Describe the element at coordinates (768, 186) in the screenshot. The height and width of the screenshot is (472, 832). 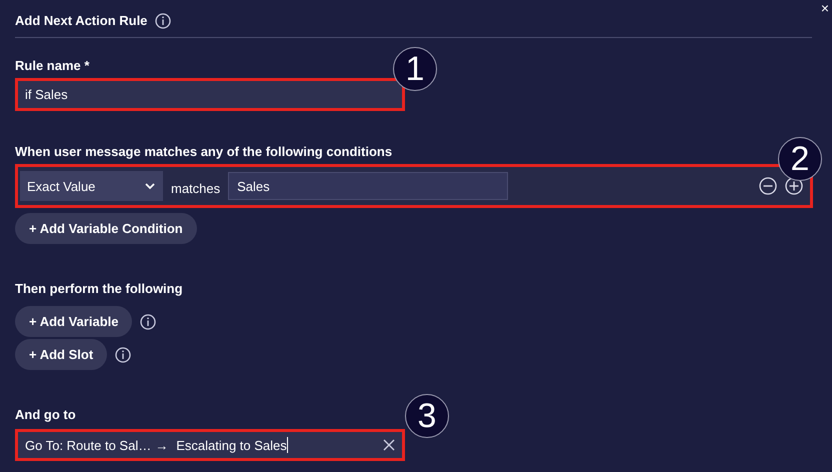
I see `remove-icon` at that location.